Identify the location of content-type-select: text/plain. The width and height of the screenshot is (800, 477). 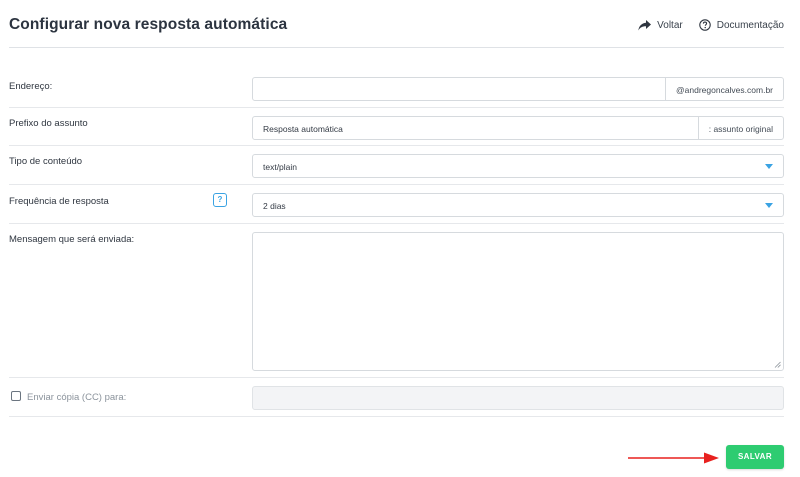
(518, 166).